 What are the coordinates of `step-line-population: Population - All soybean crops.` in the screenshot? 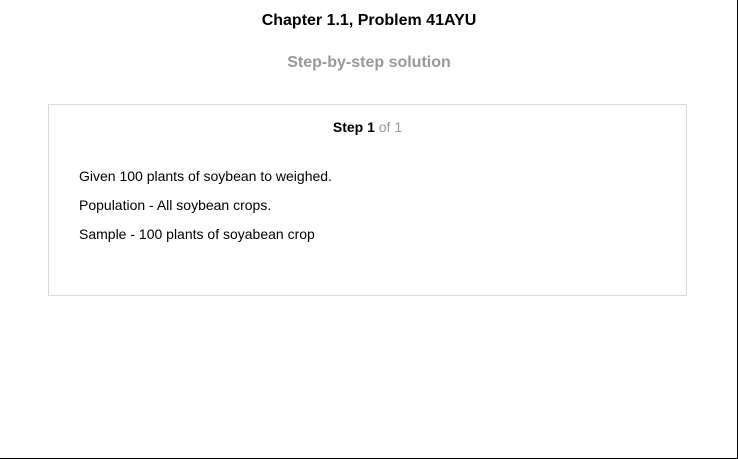 It's located at (175, 205).